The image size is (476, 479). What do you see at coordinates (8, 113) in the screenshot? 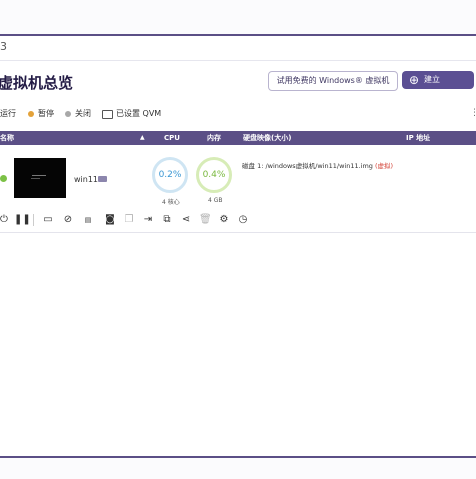
I see `legend-running: 运行` at bounding box center [8, 113].